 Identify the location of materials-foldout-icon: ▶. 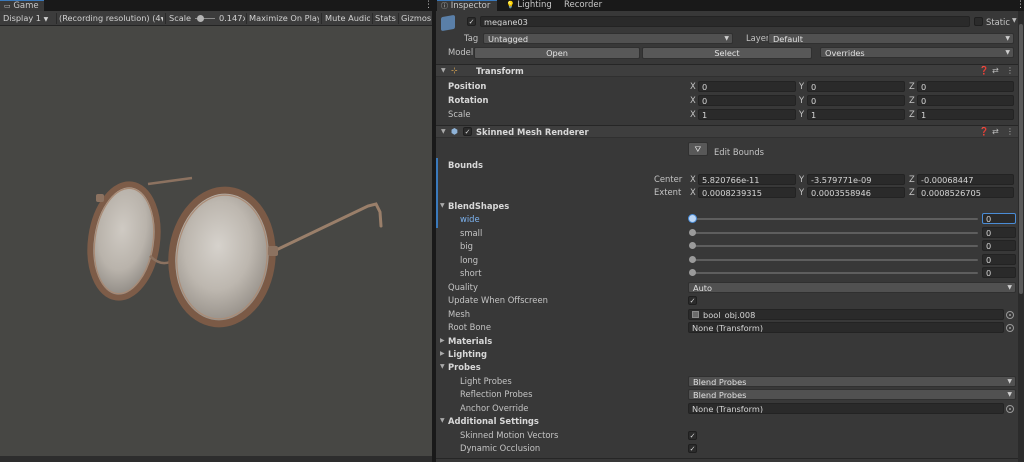
(442, 341).